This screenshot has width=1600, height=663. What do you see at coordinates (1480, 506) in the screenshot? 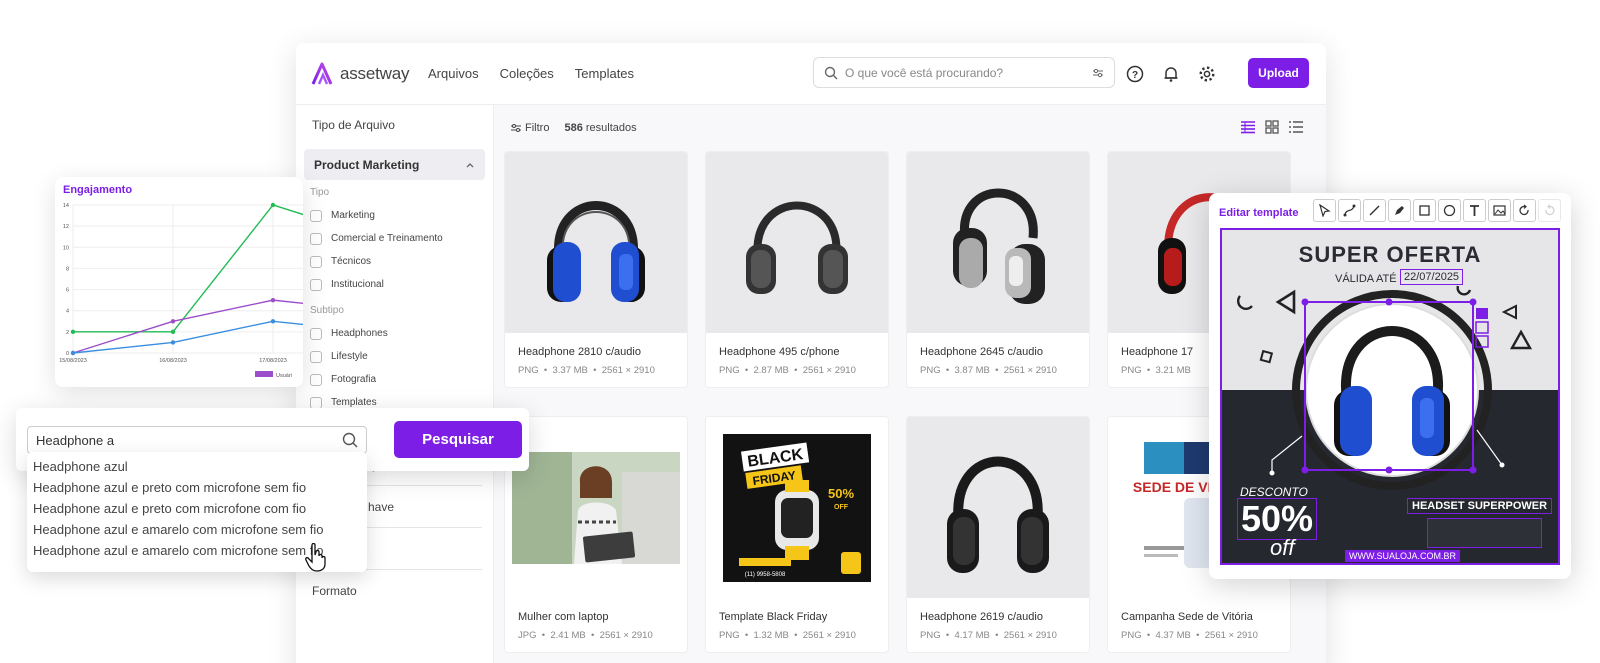
I see `ad-headline: HEADSET SUPERPOWER` at bounding box center [1480, 506].